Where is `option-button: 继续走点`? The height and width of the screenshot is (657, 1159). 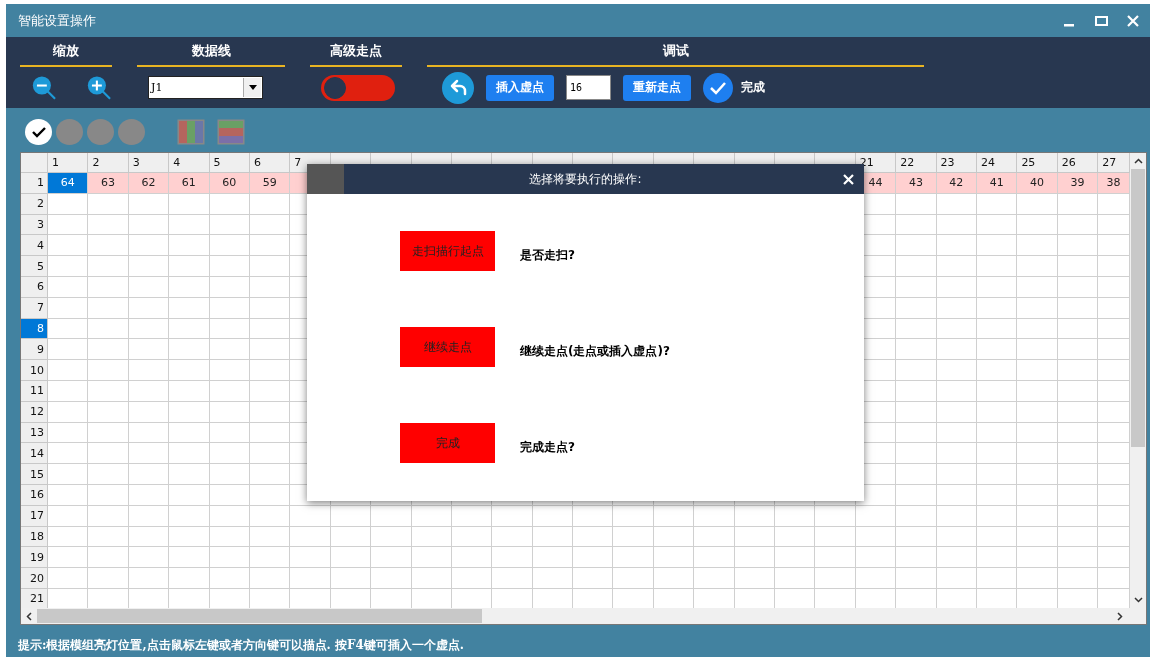
option-button: 继续走点 is located at coordinates (447, 347).